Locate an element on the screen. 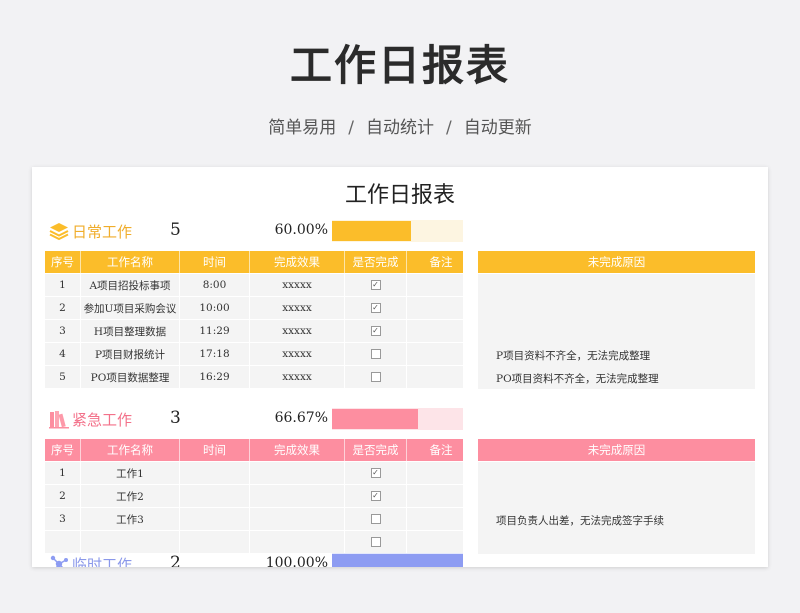 This screenshot has width=800, height=613. table-body: 1 工作1 ✓ 2 工作2 ✓ 3 工作3 is located at coordinates (260, 508).